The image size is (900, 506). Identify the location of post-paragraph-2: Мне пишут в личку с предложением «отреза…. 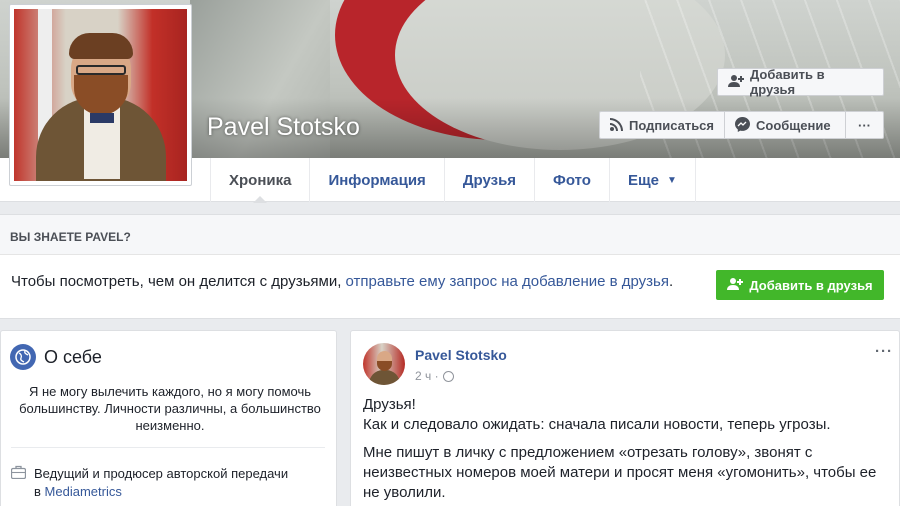
(620, 472).